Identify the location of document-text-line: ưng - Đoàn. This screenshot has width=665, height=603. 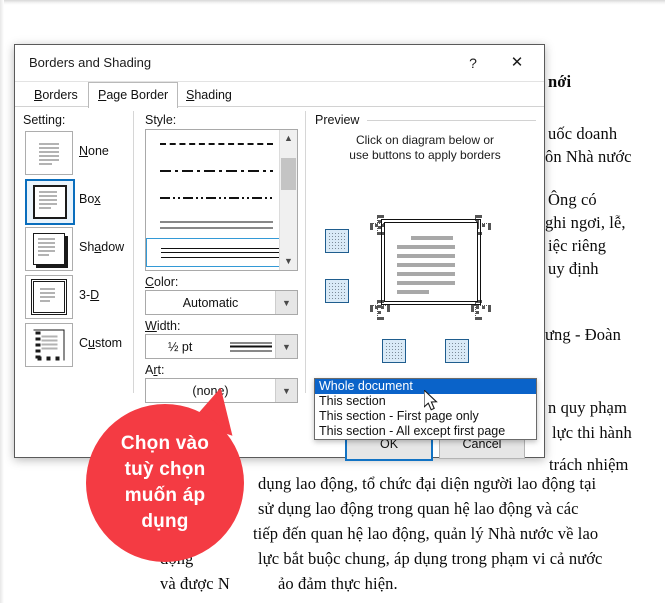
(583, 334).